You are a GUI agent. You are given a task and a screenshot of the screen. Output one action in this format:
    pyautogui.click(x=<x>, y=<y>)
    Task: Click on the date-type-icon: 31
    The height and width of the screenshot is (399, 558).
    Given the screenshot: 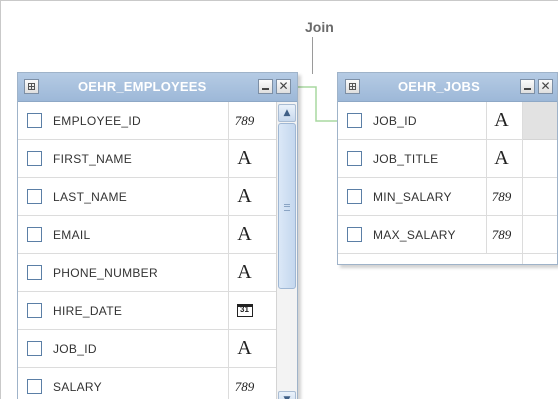 What is the action you would take?
    pyautogui.click(x=244, y=310)
    